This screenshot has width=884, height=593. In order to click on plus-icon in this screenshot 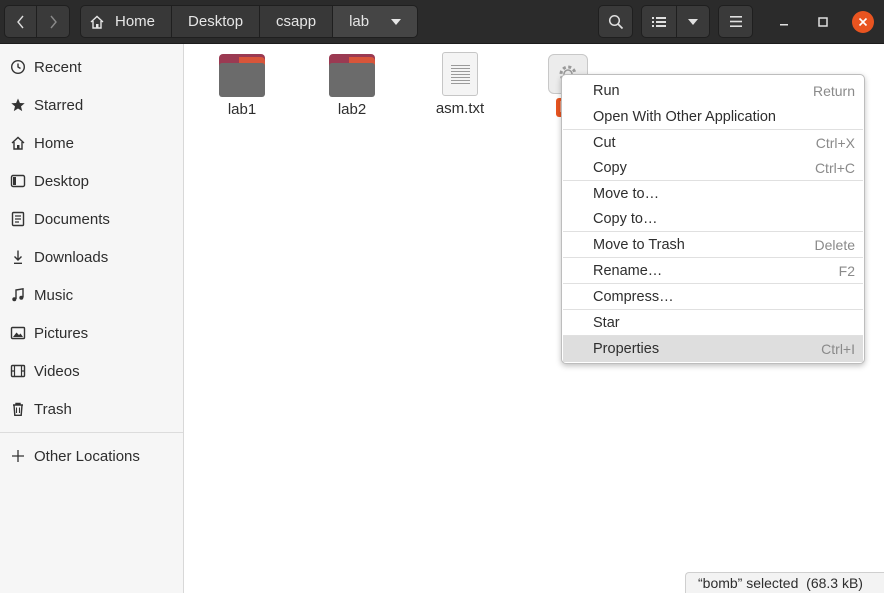, I will do `click(18, 456)`.